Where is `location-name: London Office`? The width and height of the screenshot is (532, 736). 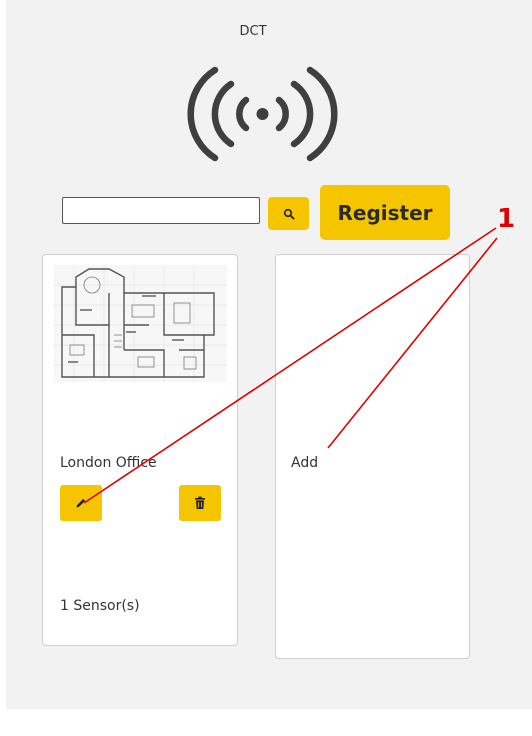 location-name: London Office is located at coordinates (108, 463).